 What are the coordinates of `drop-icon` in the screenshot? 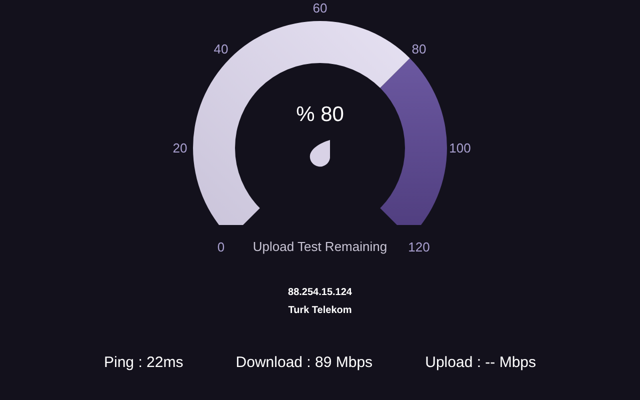 It's located at (320, 153).